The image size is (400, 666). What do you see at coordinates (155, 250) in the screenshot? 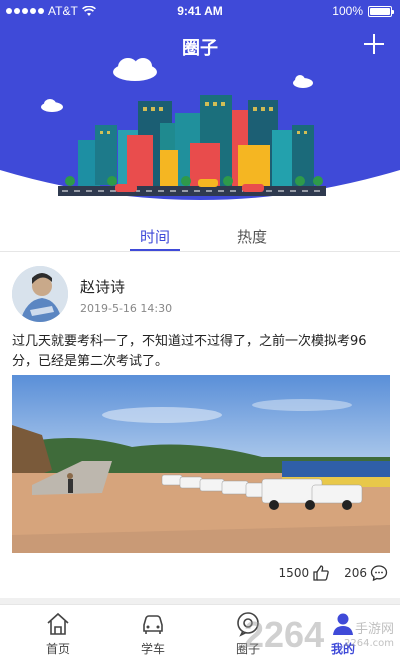
I see `tab-active-indicator` at bounding box center [155, 250].